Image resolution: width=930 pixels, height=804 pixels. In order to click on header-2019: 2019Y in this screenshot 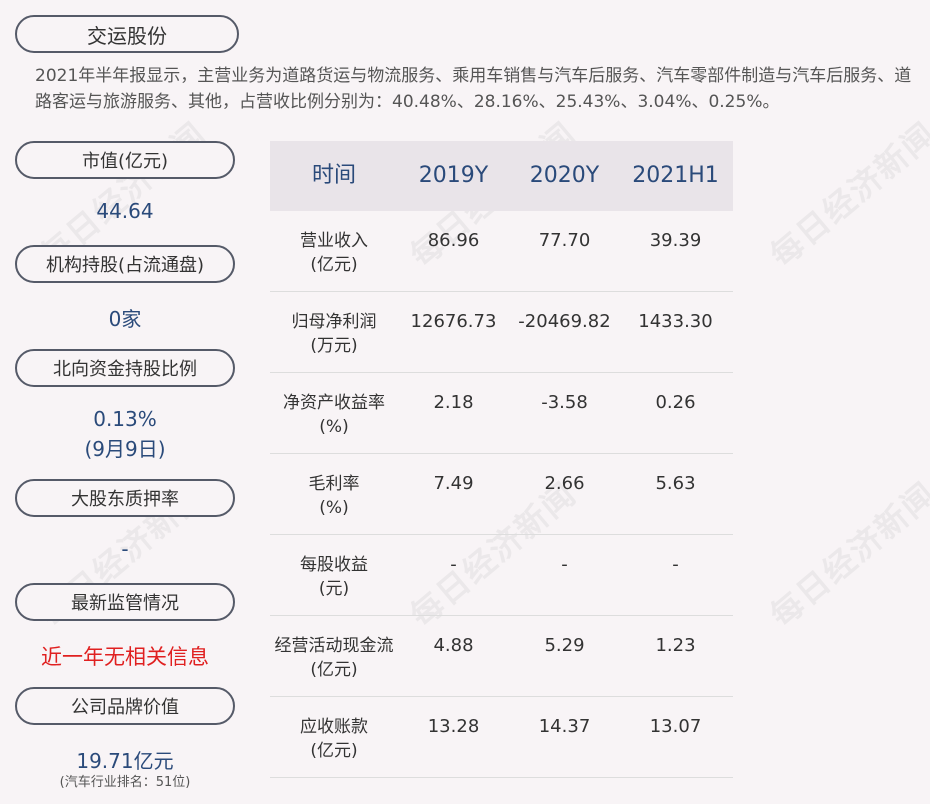, I will do `click(453, 175)`.